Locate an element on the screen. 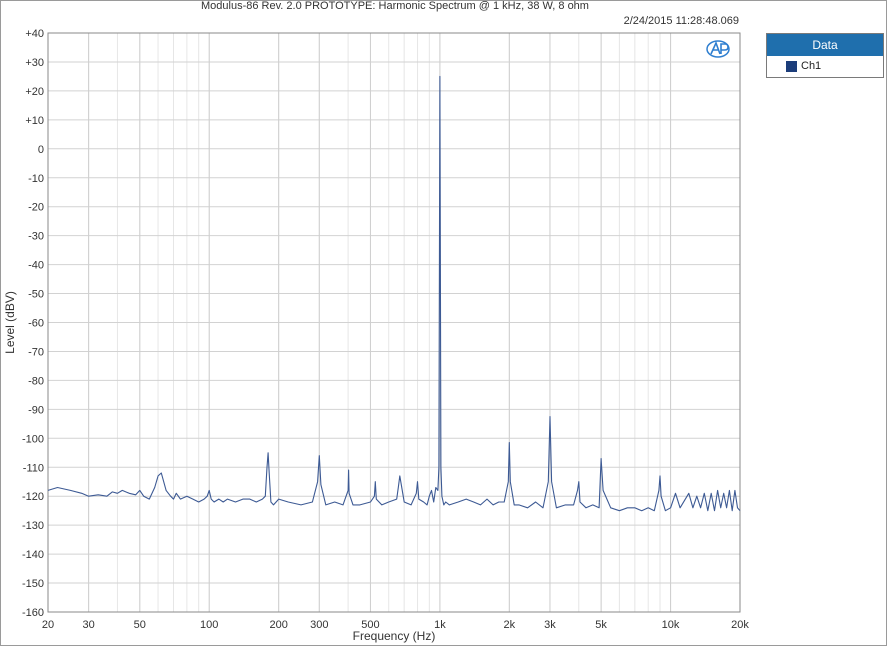  y-tick-label: 0 is located at coordinates (41, 150).